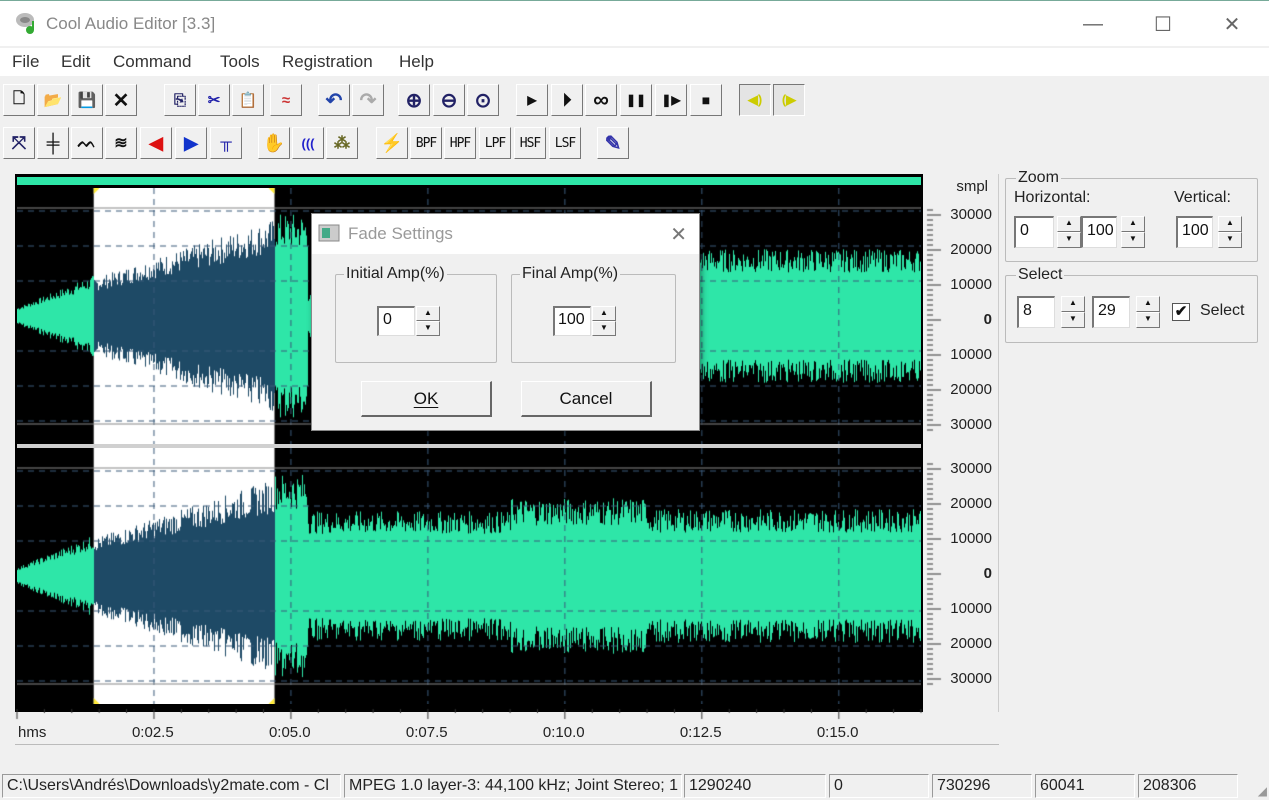 This screenshot has height=800, width=1269. I want to click on echo-icon: (((, so click(308, 143).